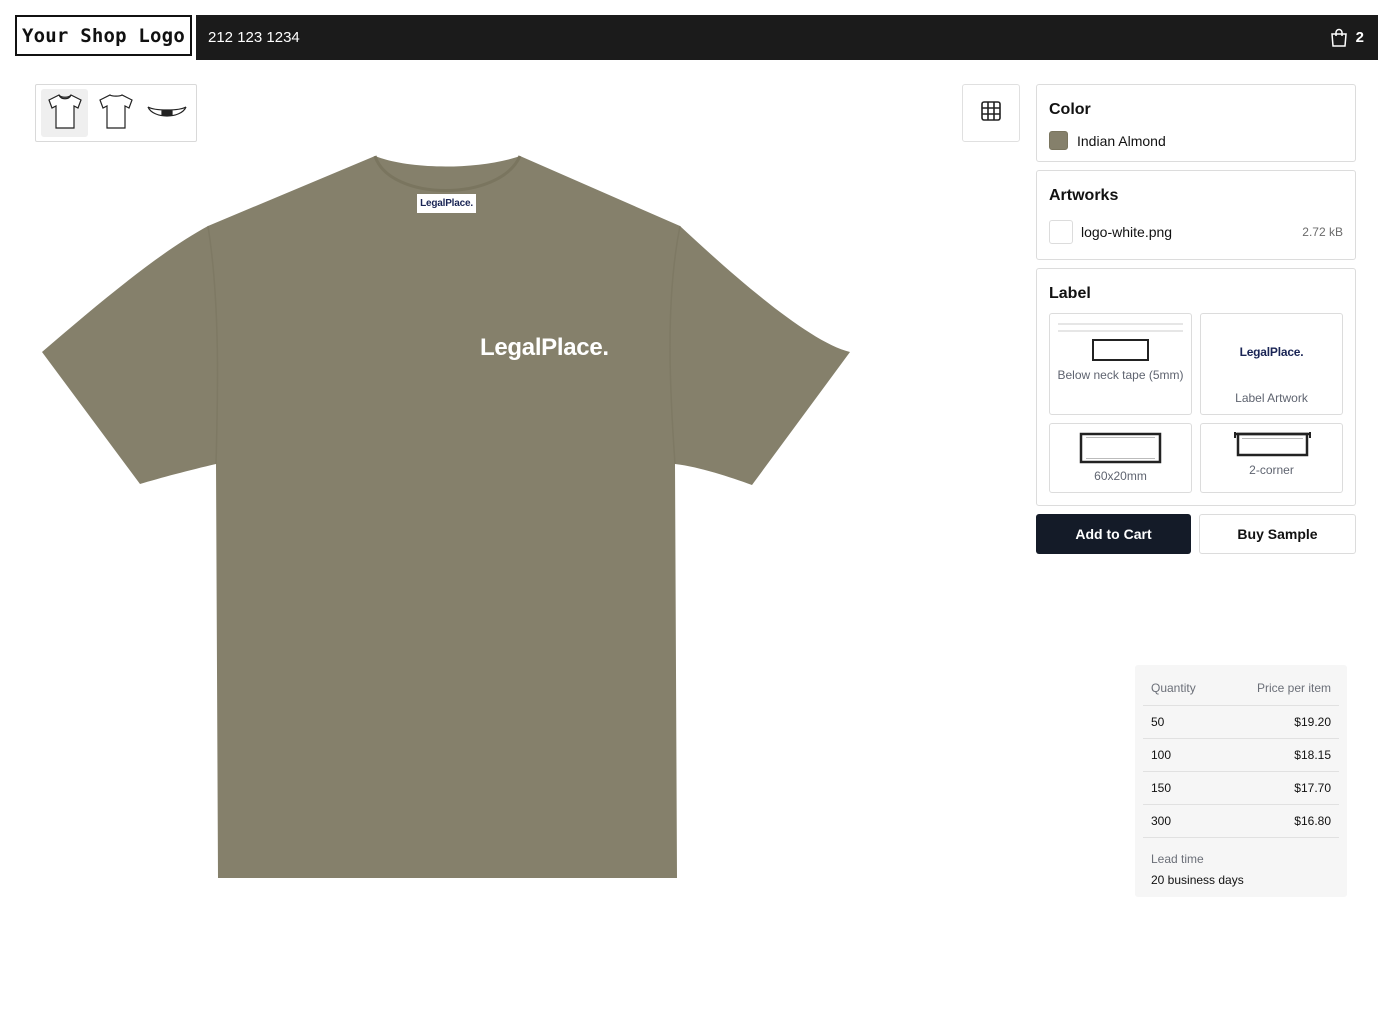 The image size is (1395, 1036). I want to click on table-row: 50 $19.20, so click(1241, 722).